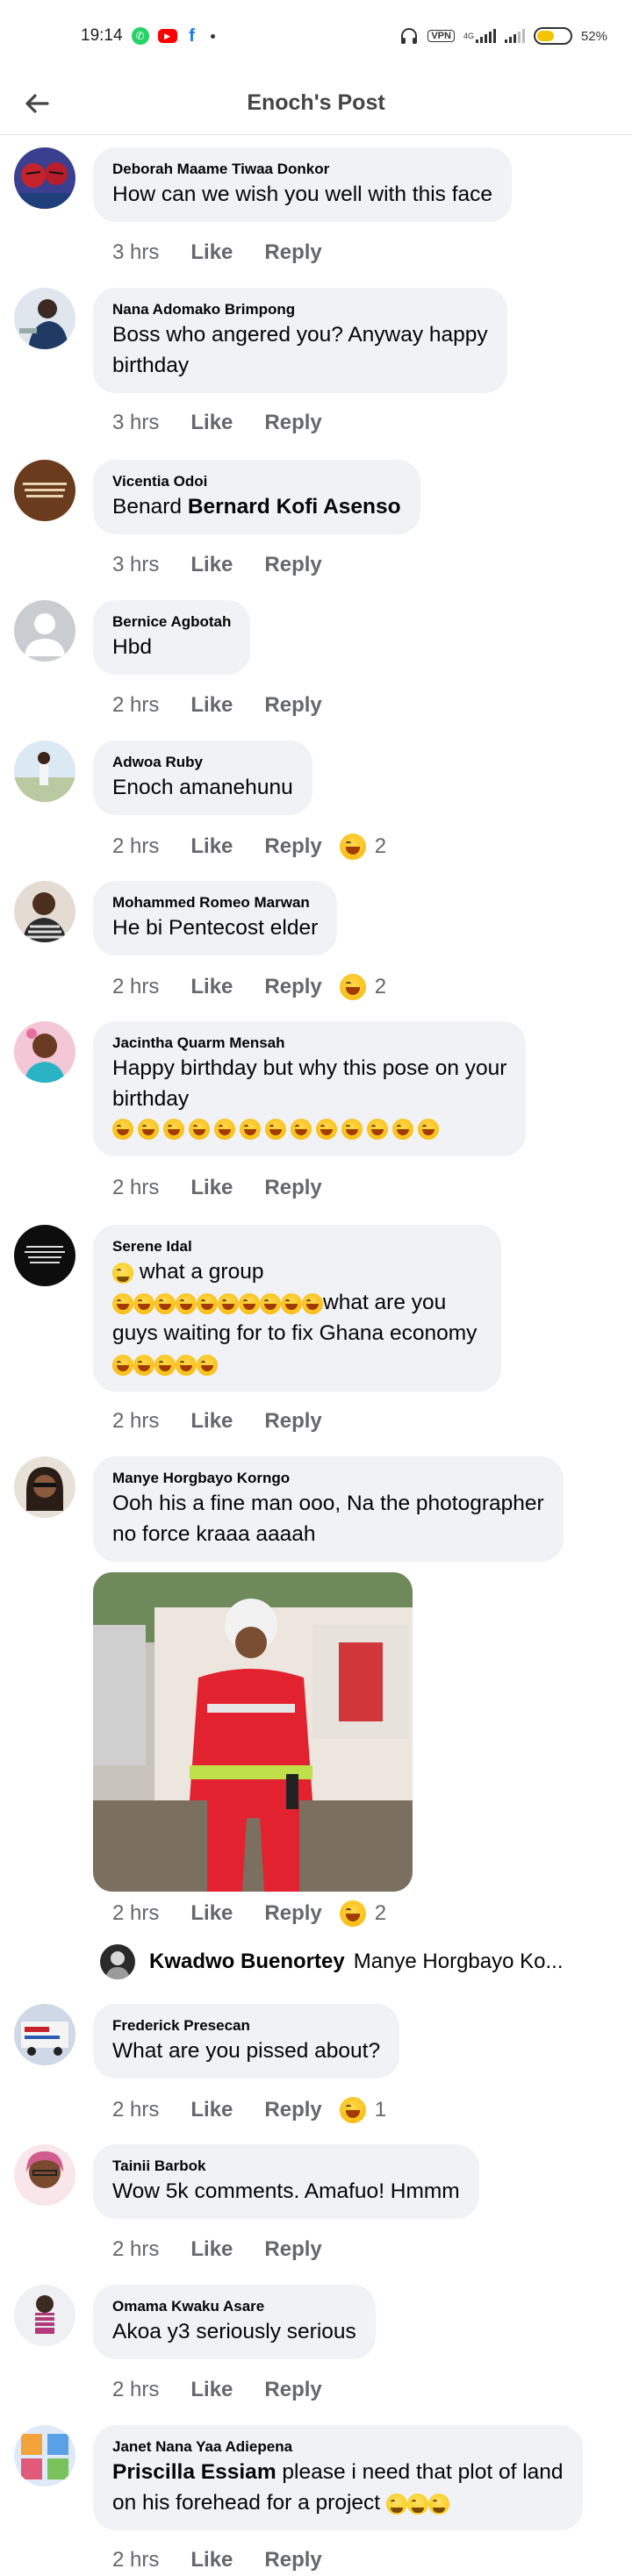 Image resolution: width=632 pixels, height=2576 pixels. Describe the element at coordinates (202, 762) in the screenshot. I see `comment-author: Adwoa Ruby` at that location.